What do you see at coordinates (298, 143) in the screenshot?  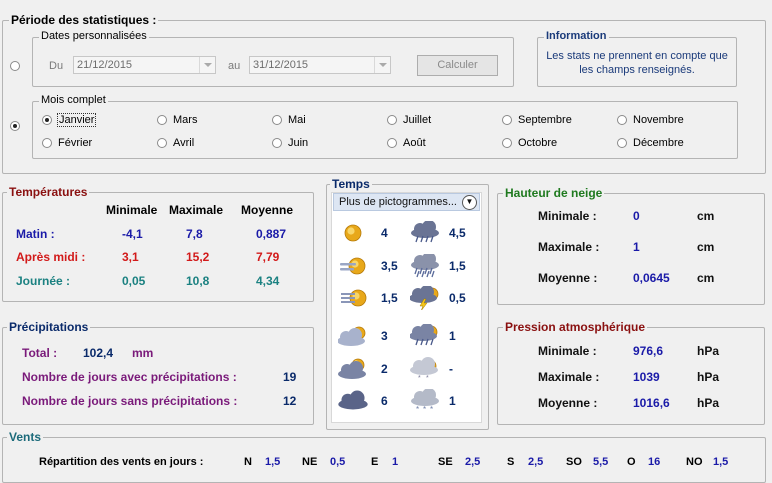 I see `month-label: Juin` at bounding box center [298, 143].